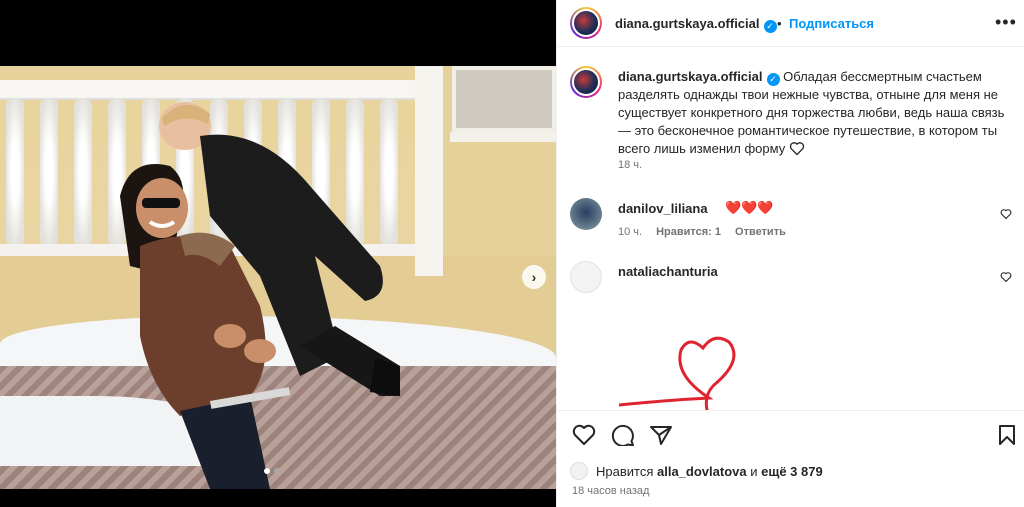  I want to click on author-username: diana.gurtskaya.official ✓, so click(696, 24).